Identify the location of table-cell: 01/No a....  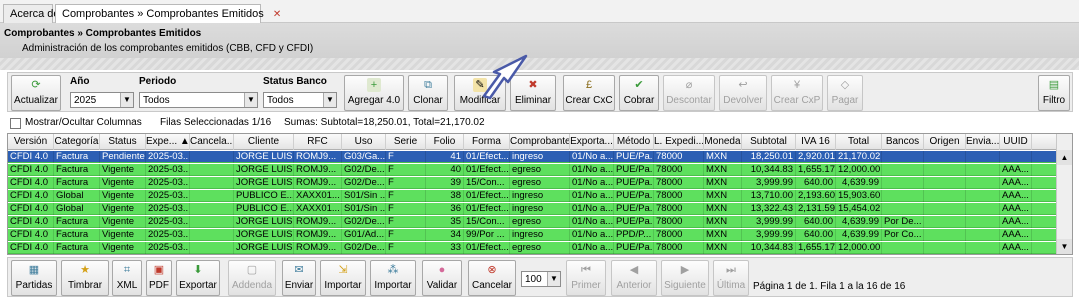
(593, 170).